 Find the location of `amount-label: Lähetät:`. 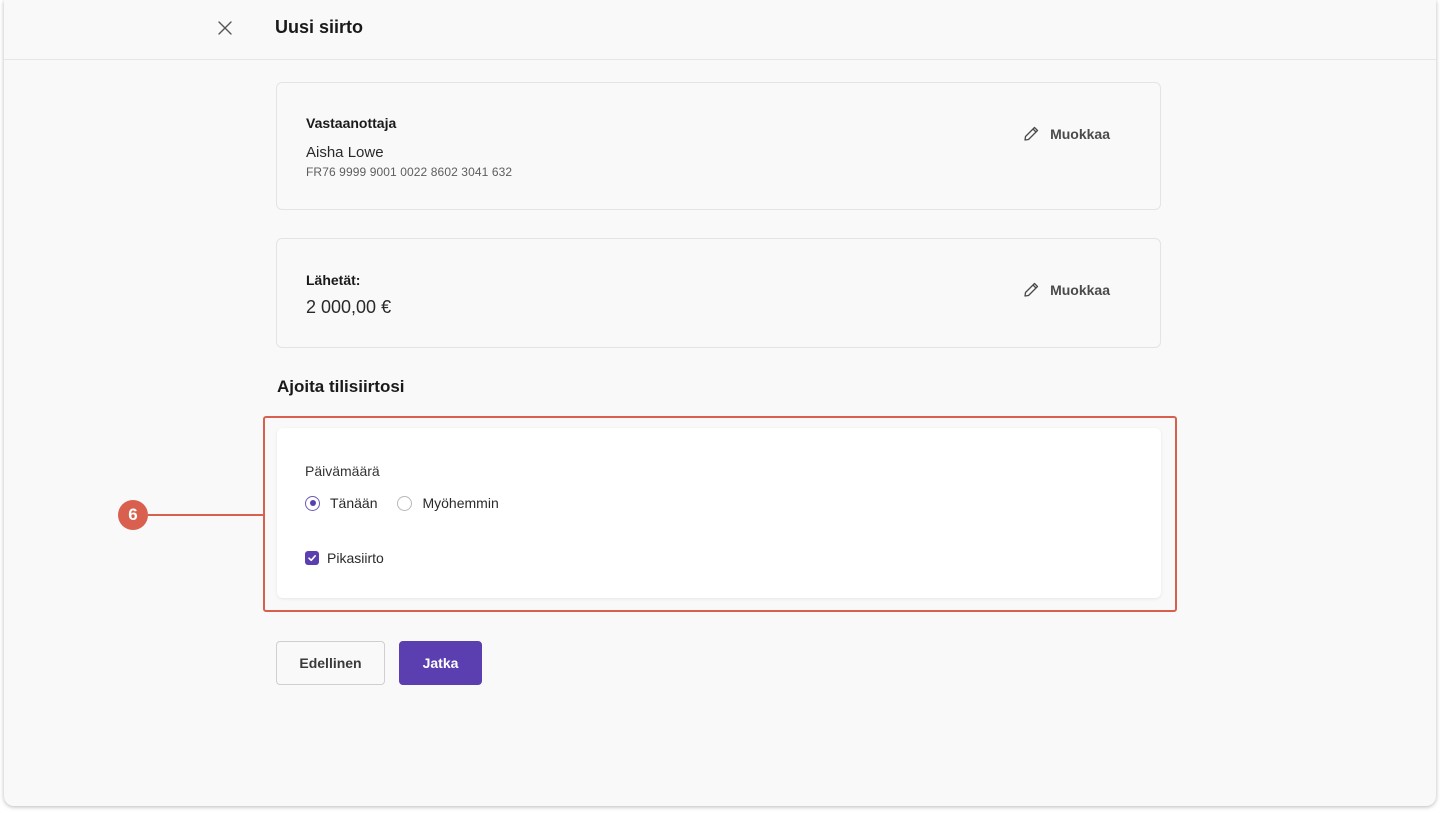

amount-label: Lähetät: is located at coordinates (333, 280).